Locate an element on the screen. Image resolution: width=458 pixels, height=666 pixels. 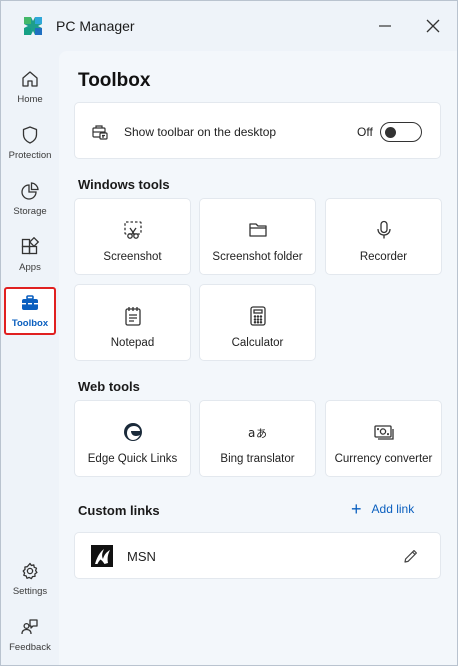
sidebar-item-label: Settings is located at coordinates (30, 591).